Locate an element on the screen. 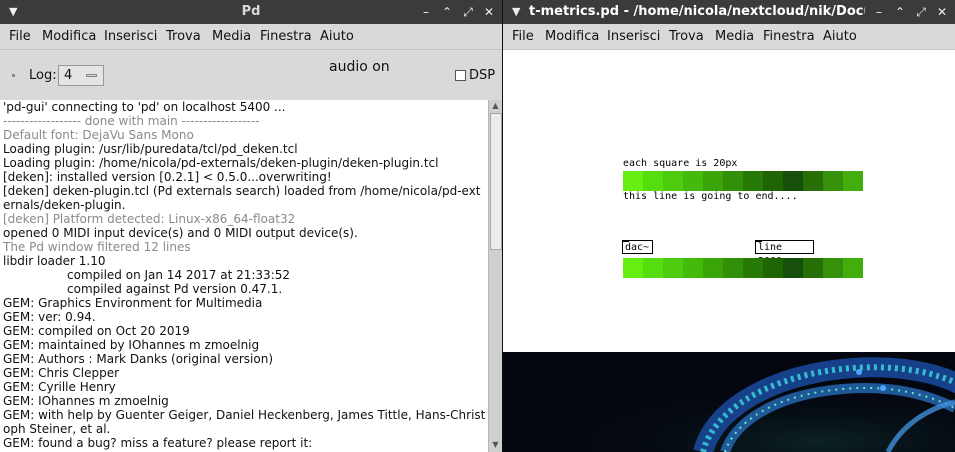  console-line: libdir loader 1.10 is located at coordinates (54, 261).